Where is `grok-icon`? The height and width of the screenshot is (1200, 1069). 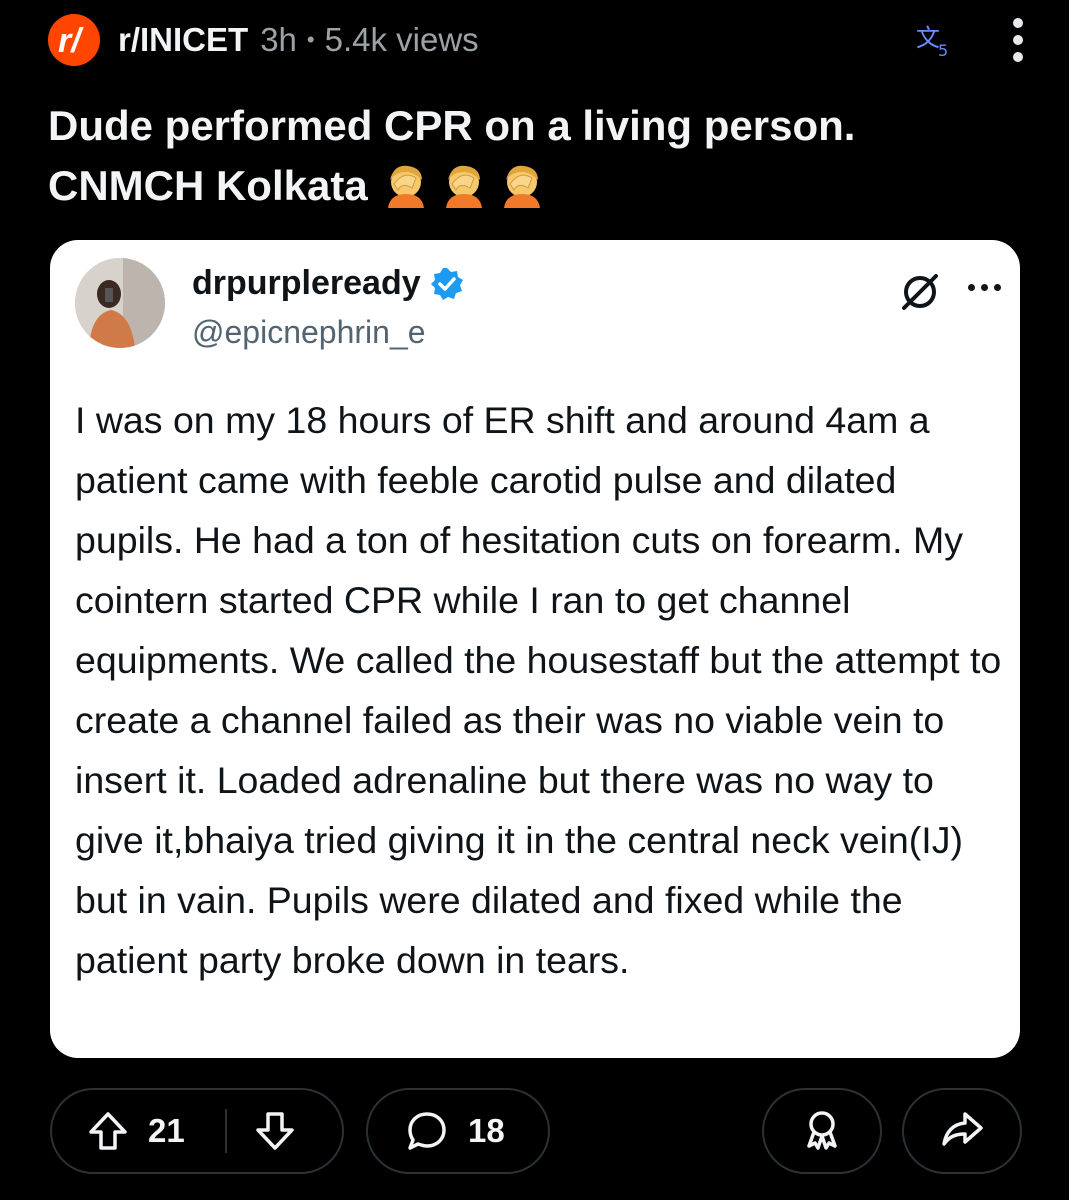
grok-icon is located at coordinates (920, 292).